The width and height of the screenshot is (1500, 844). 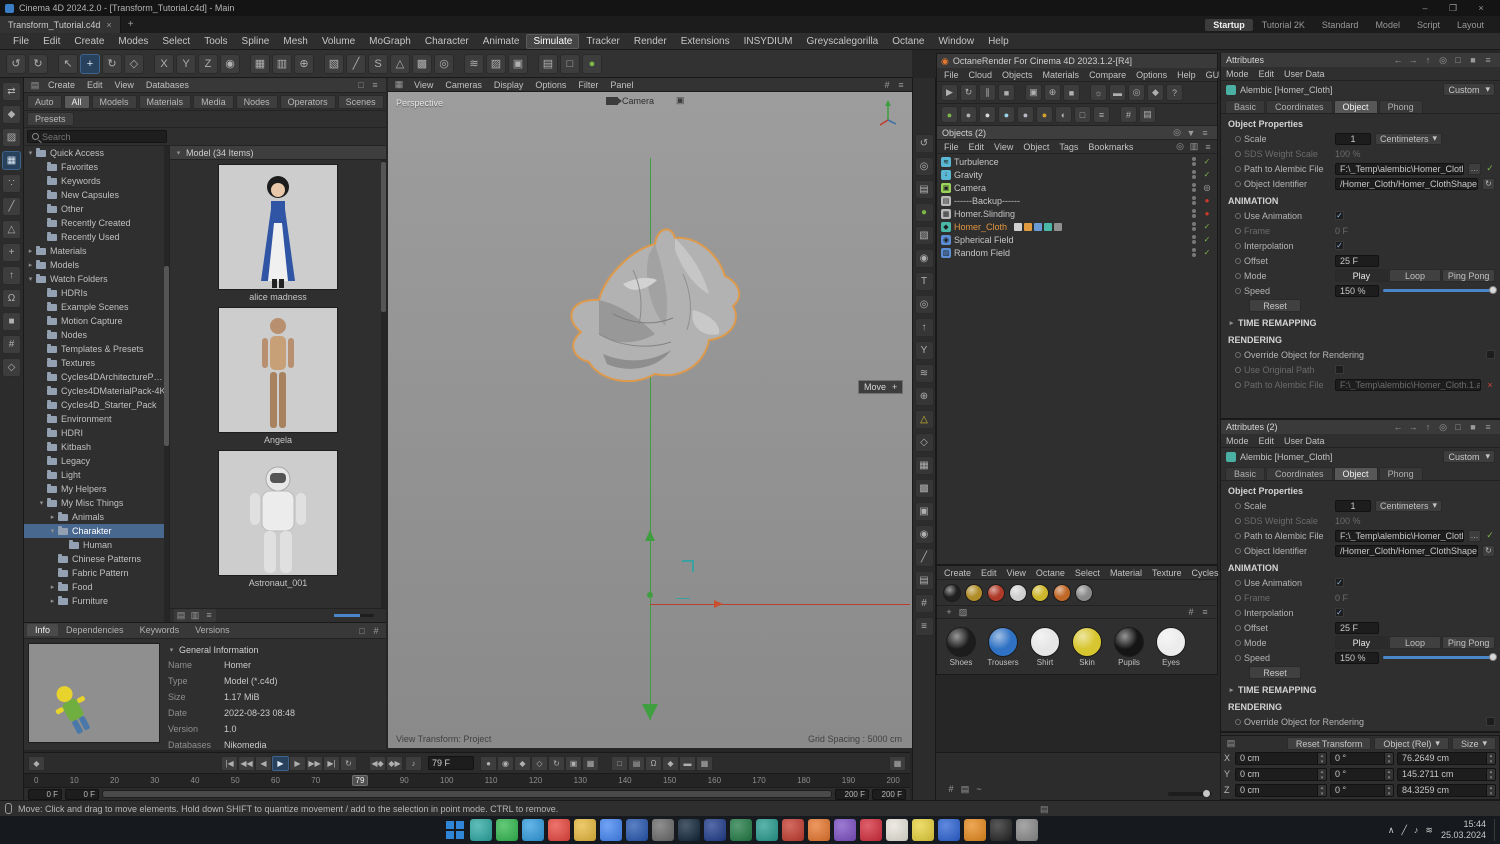 What do you see at coordinates (361, 85) in the screenshot?
I see `dock-icon: □` at bounding box center [361, 85].